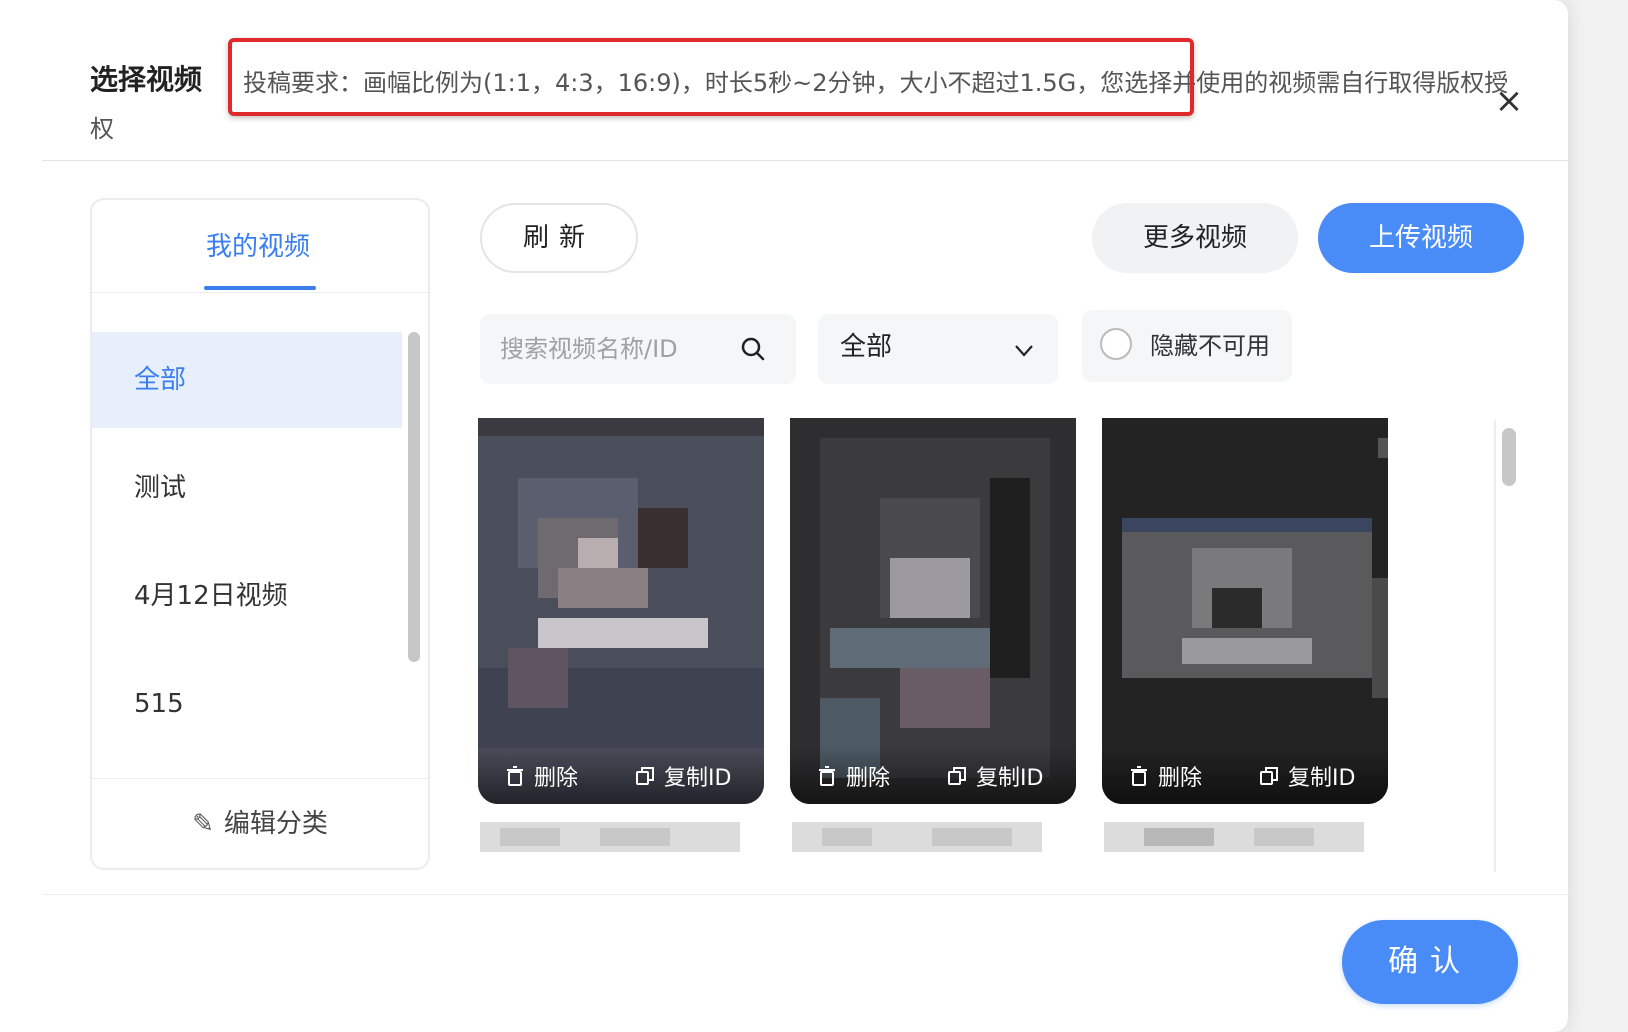 This screenshot has width=1628, height=1032. What do you see at coordinates (711, 77) in the screenshot?
I see `requirements-highlight-box` at bounding box center [711, 77].